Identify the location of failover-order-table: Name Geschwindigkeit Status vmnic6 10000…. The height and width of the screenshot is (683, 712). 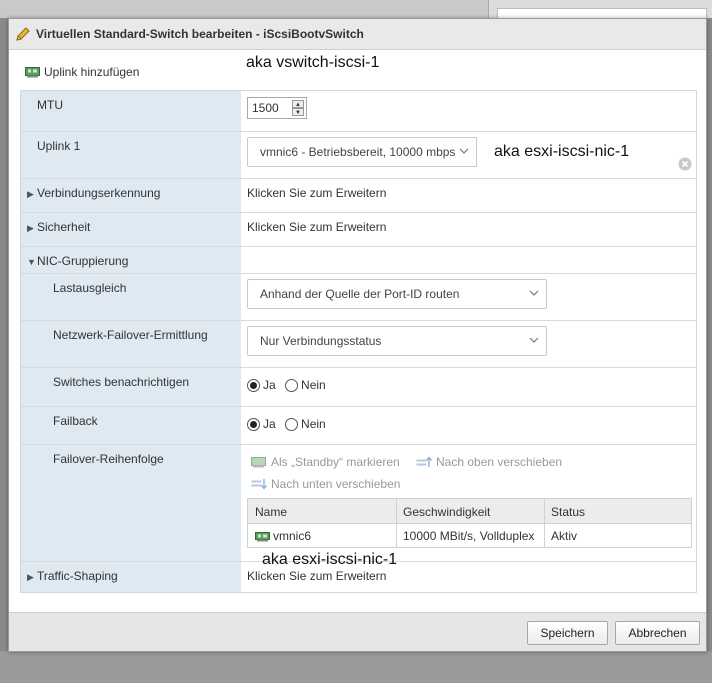
(469, 523).